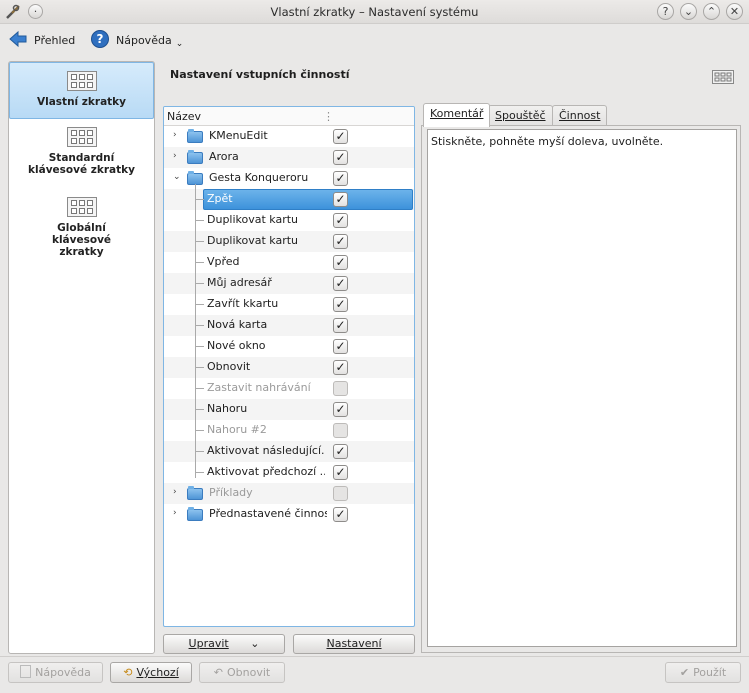 The image size is (749, 693). I want to click on reset-defaults-icon: ⟲, so click(128, 672).